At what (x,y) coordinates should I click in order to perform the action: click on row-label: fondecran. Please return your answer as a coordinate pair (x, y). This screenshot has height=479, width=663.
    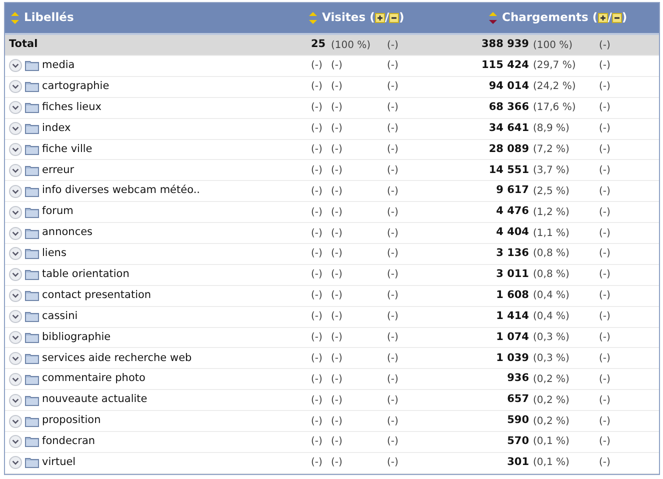
    Looking at the image, I should click on (69, 442).